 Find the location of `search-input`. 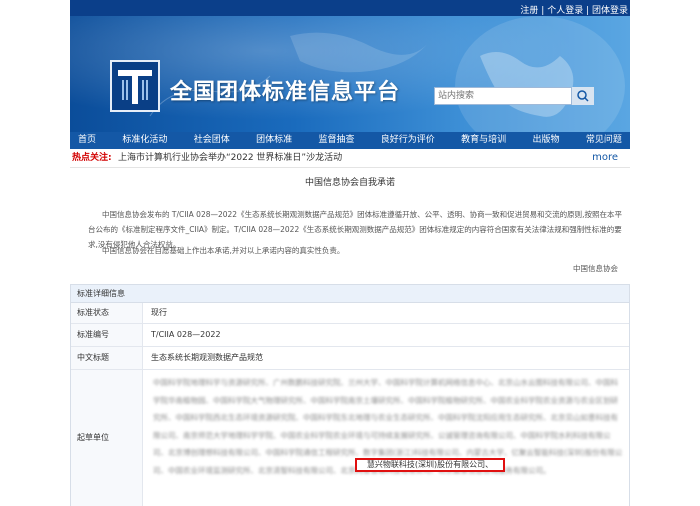

search-input is located at coordinates (501, 96).